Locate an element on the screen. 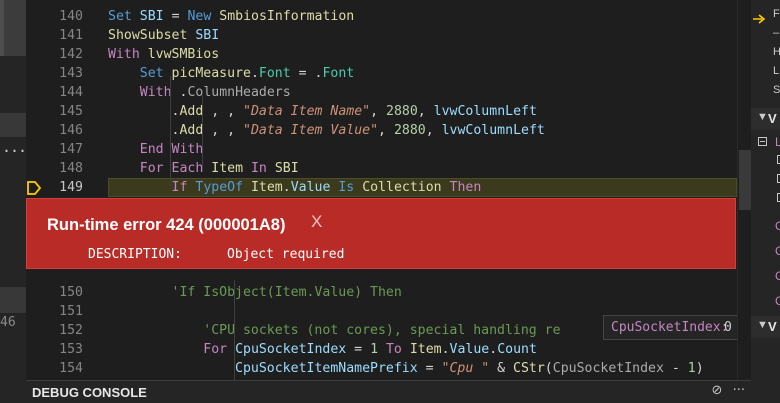  code-line: 140 Set SBI = New SmbiosInformation is located at coordinates (381, 16).